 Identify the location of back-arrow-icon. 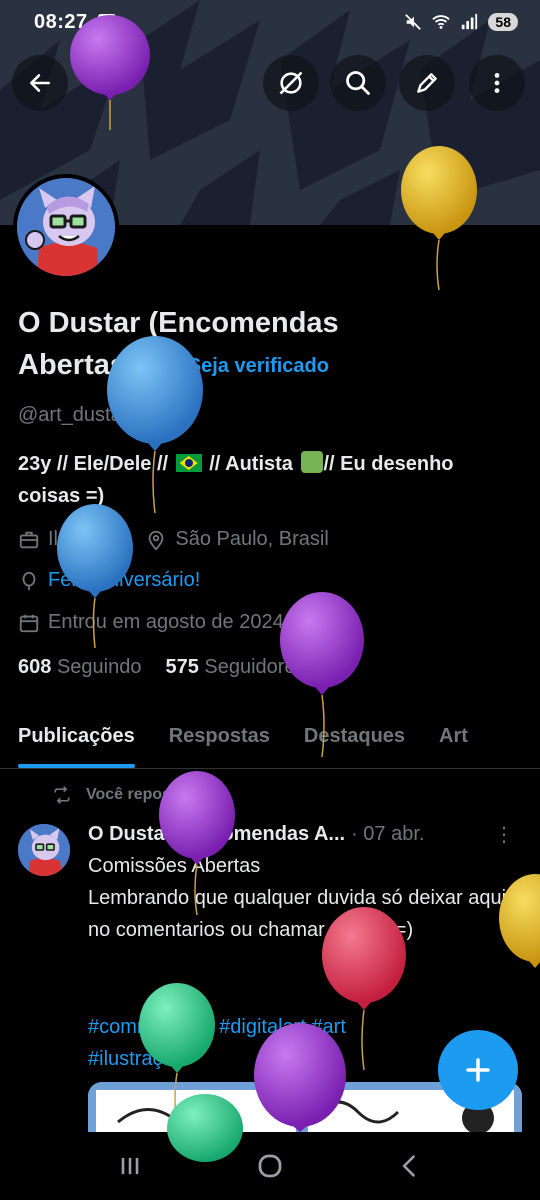
(40, 83).